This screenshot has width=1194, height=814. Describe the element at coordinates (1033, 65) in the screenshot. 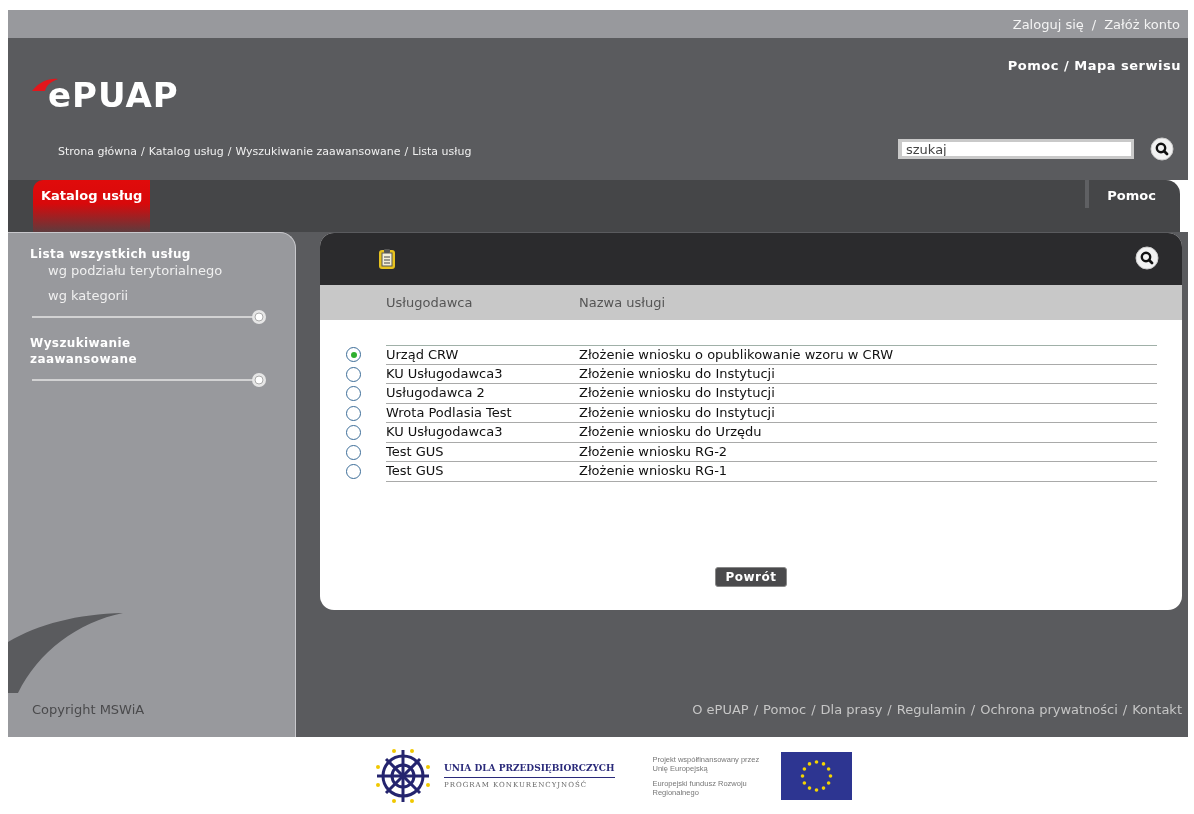

I see `header-link: Pomoc` at that location.